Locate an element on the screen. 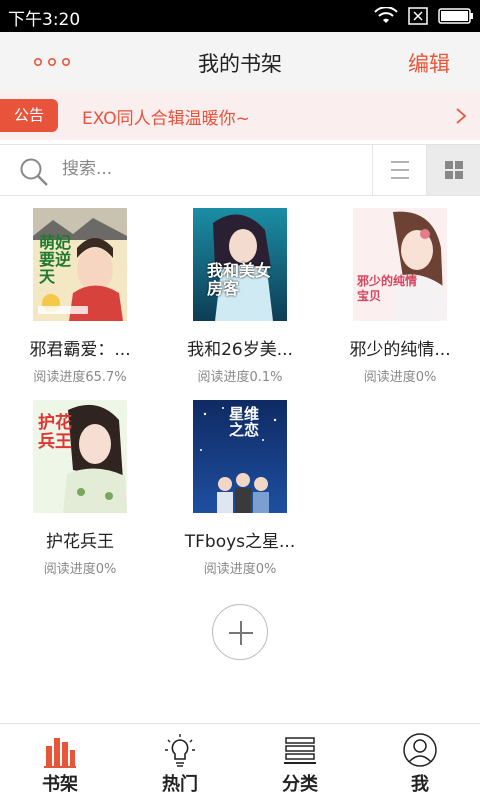 The width and height of the screenshot is (480, 800). book-cover-title: 我和美女房客 is located at coordinates (239, 279).